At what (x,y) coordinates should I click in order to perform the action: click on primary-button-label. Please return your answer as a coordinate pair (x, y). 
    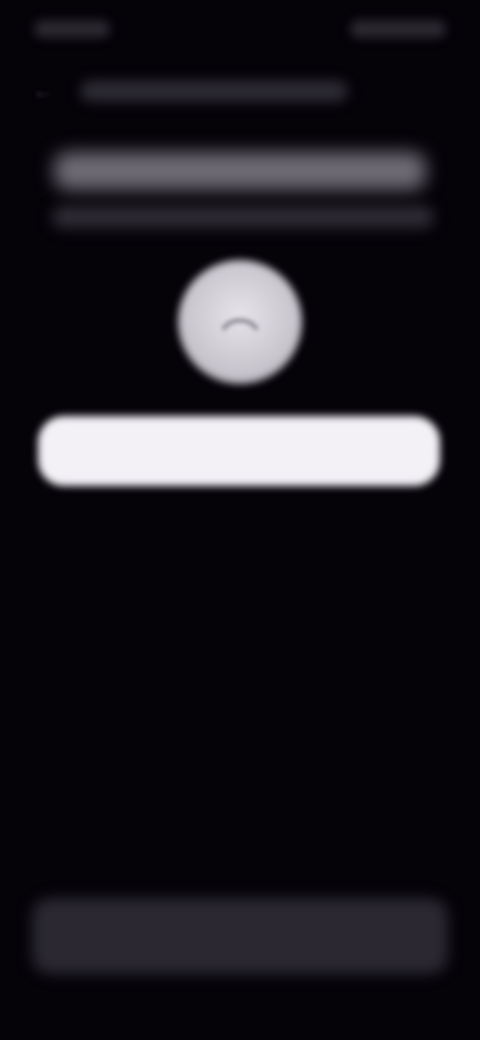
    Looking at the image, I should click on (239, 451).